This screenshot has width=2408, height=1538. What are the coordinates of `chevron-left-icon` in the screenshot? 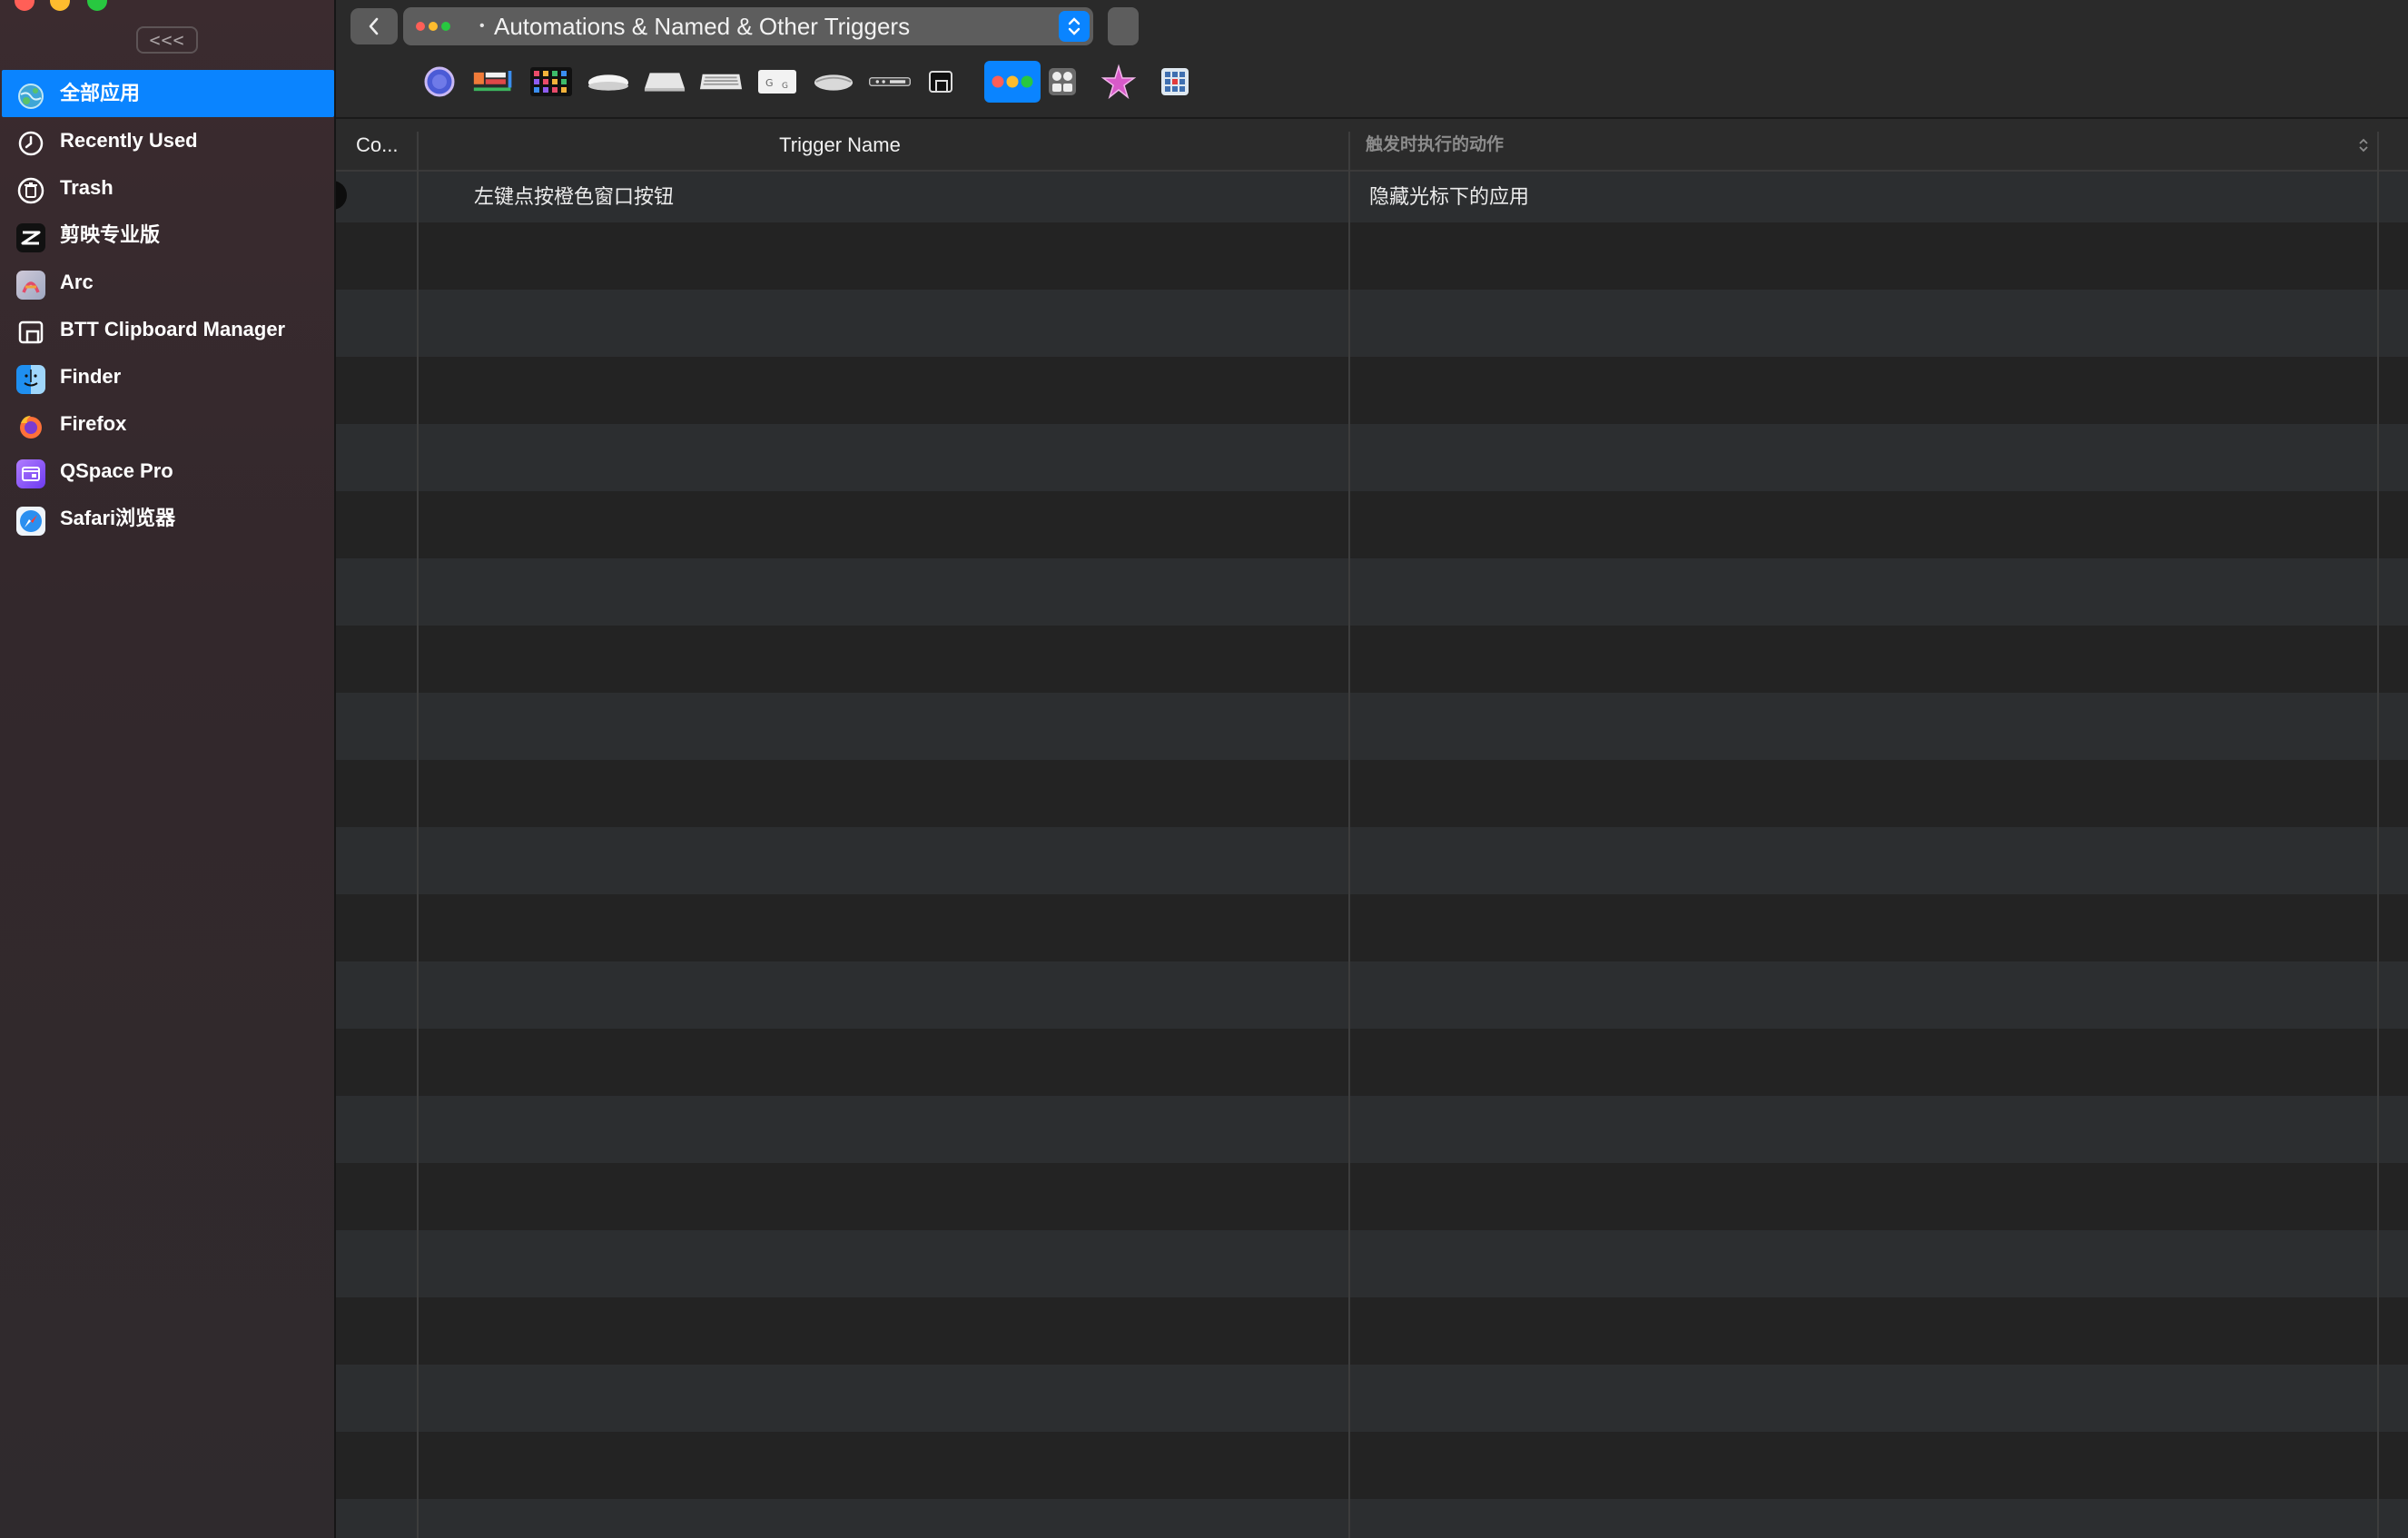 It's located at (374, 26).